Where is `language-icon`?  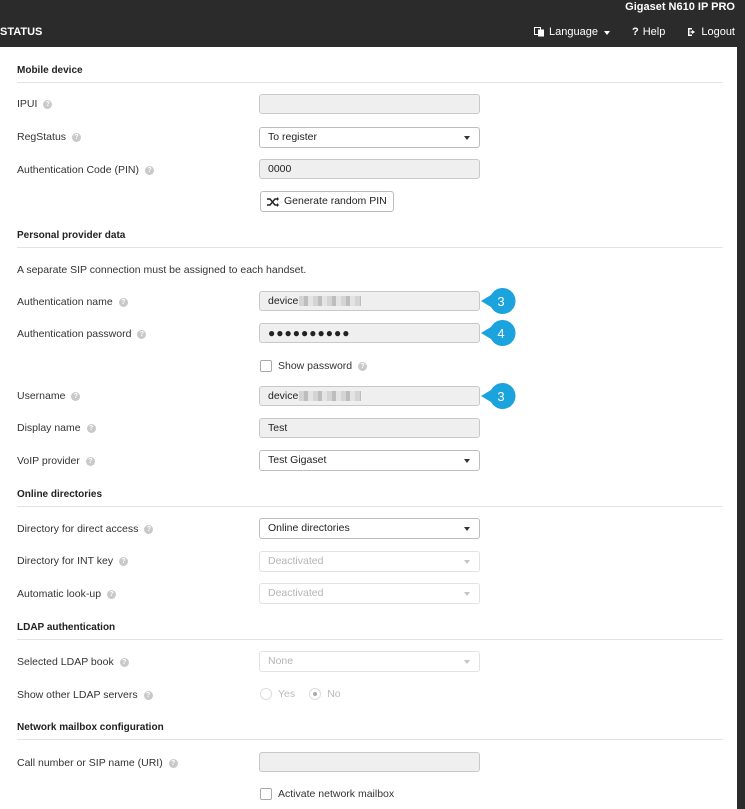
language-icon is located at coordinates (539, 32).